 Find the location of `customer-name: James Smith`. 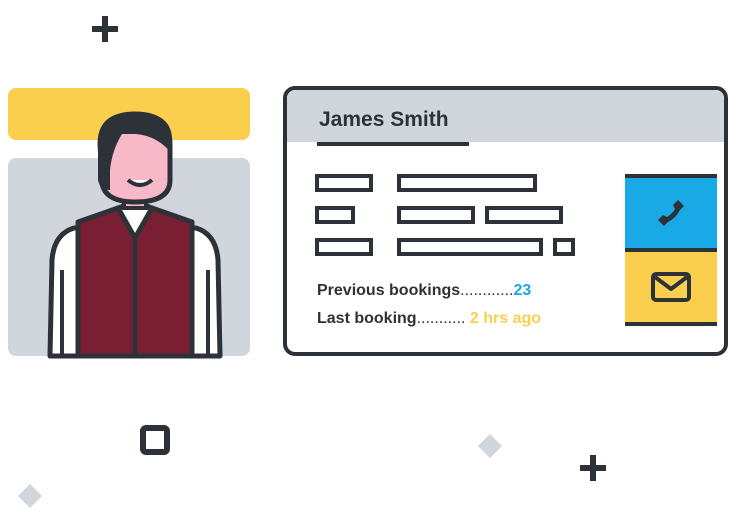

customer-name: James Smith is located at coordinates (384, 119).